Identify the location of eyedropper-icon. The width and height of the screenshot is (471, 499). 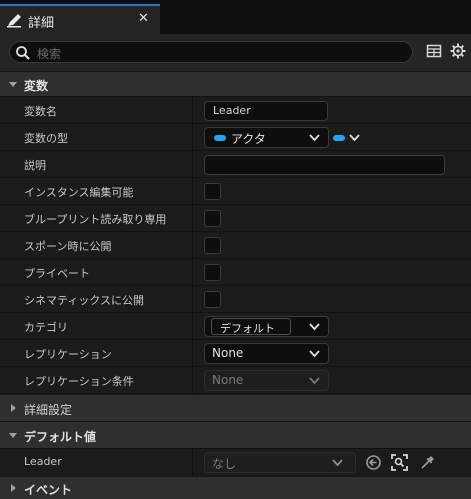
(427, 462).